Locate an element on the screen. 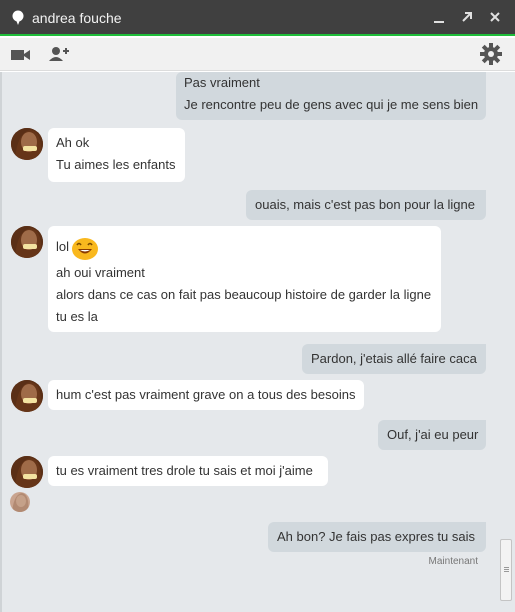 This screenshot has height=612, width=515. incoming-message: Ah ok Tu aimes les enfants is located at coordinates (116, 155).